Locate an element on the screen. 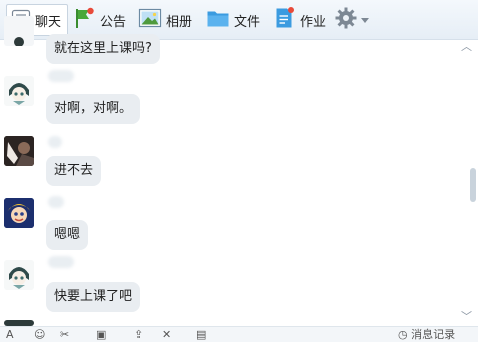  message-bubble: 对啊，对啊。 is located at coordinates (93, 109).